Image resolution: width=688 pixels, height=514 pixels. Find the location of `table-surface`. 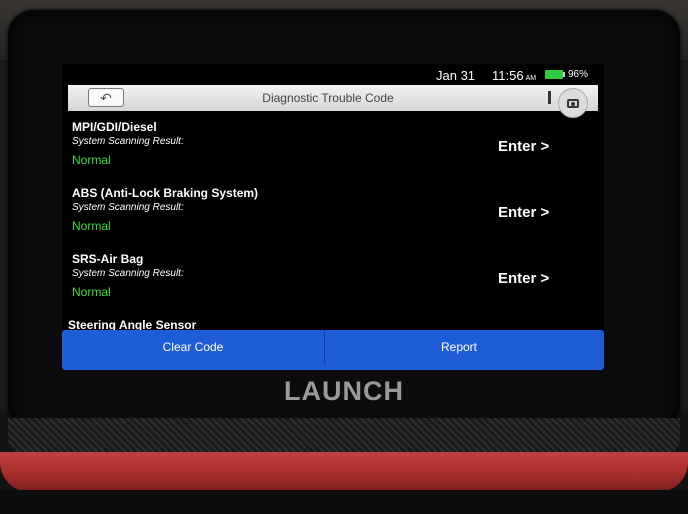

table-surface is located at coordinates (344, 502).